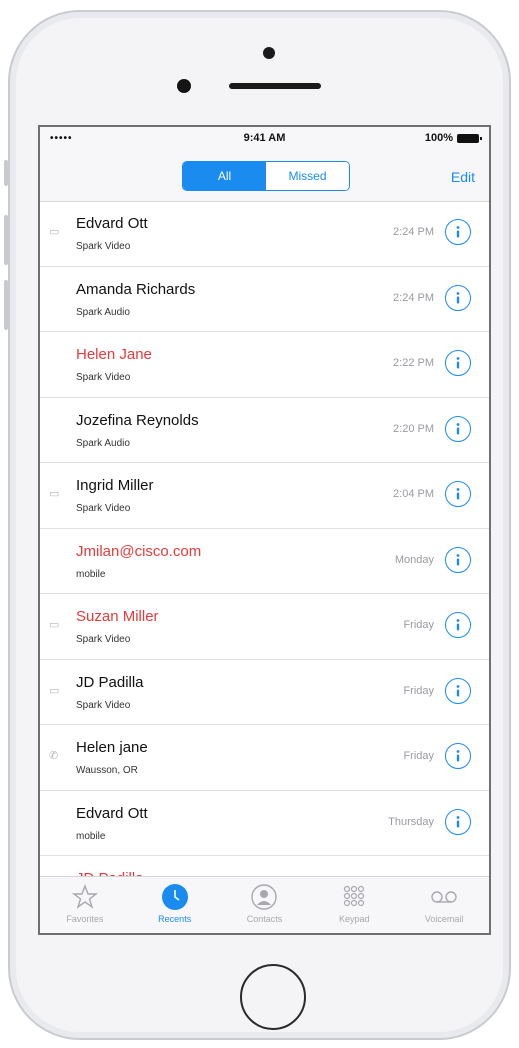 This screenshot has height=1048, width=519. Describe the element at coordinates (354, 919) in the screenshot. I see `tab-label: Keypad` at that location.